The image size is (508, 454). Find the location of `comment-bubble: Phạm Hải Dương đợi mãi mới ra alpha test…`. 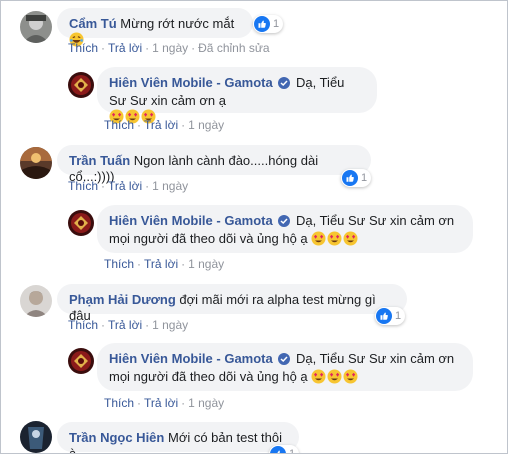

comment-bubble: Phạm Hải Dương đợi mãi mới ra alpha test… is located at coordinates (232, 303).